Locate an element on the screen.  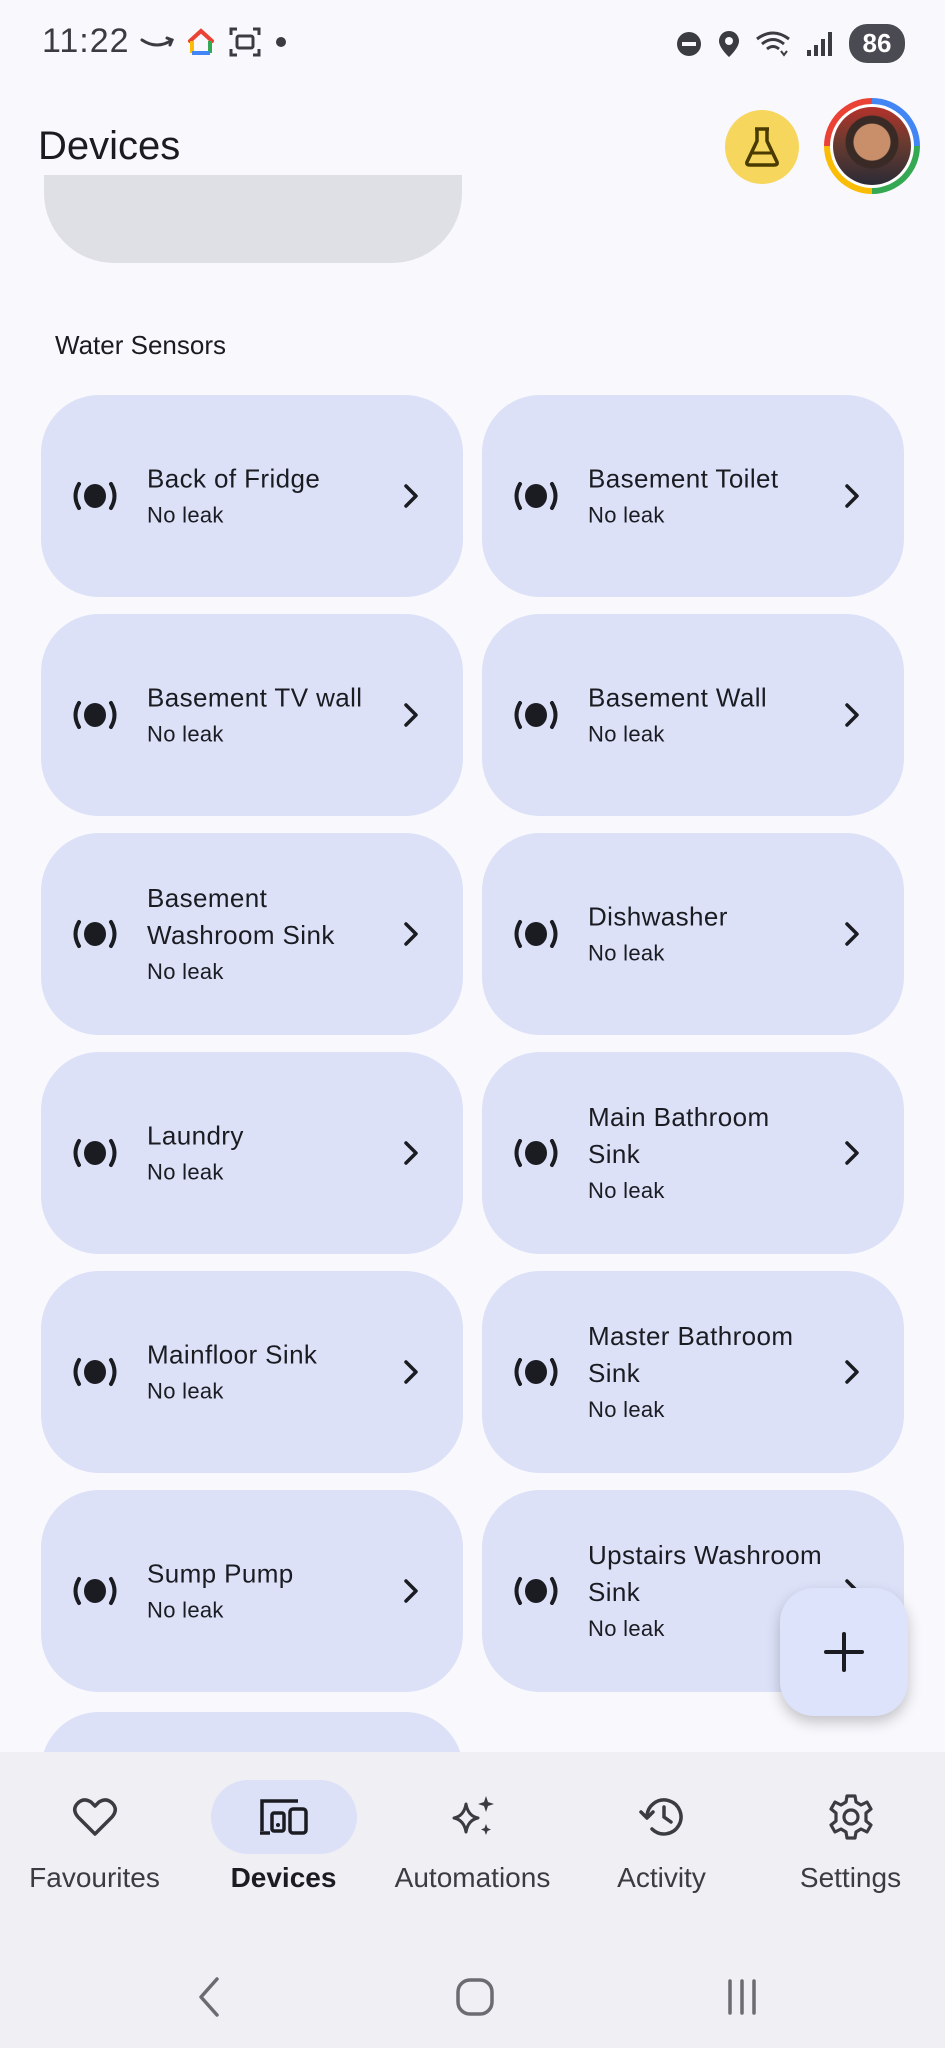
device-card: Dishwasher No leak is located at coordinates (693, 934).